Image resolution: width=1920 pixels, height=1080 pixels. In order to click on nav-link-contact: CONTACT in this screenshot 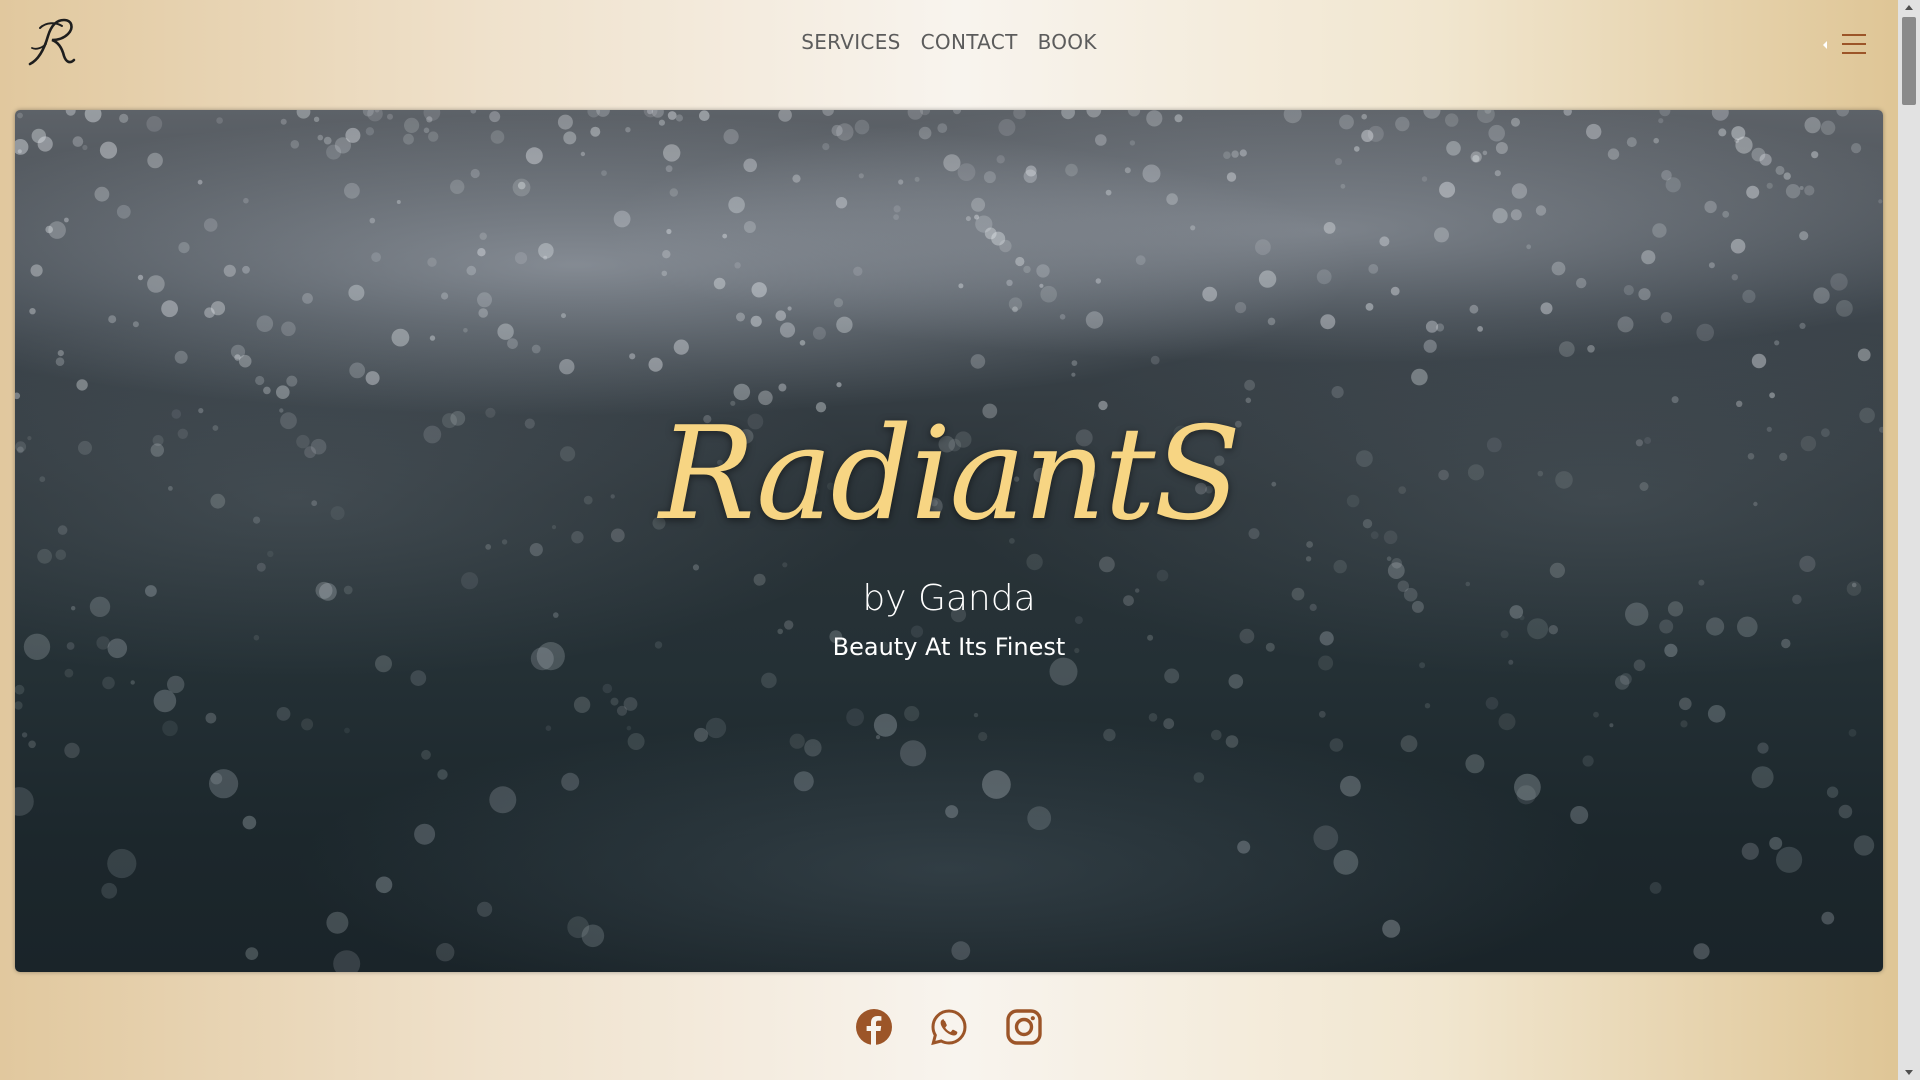, I will do `click(969, 42)`.